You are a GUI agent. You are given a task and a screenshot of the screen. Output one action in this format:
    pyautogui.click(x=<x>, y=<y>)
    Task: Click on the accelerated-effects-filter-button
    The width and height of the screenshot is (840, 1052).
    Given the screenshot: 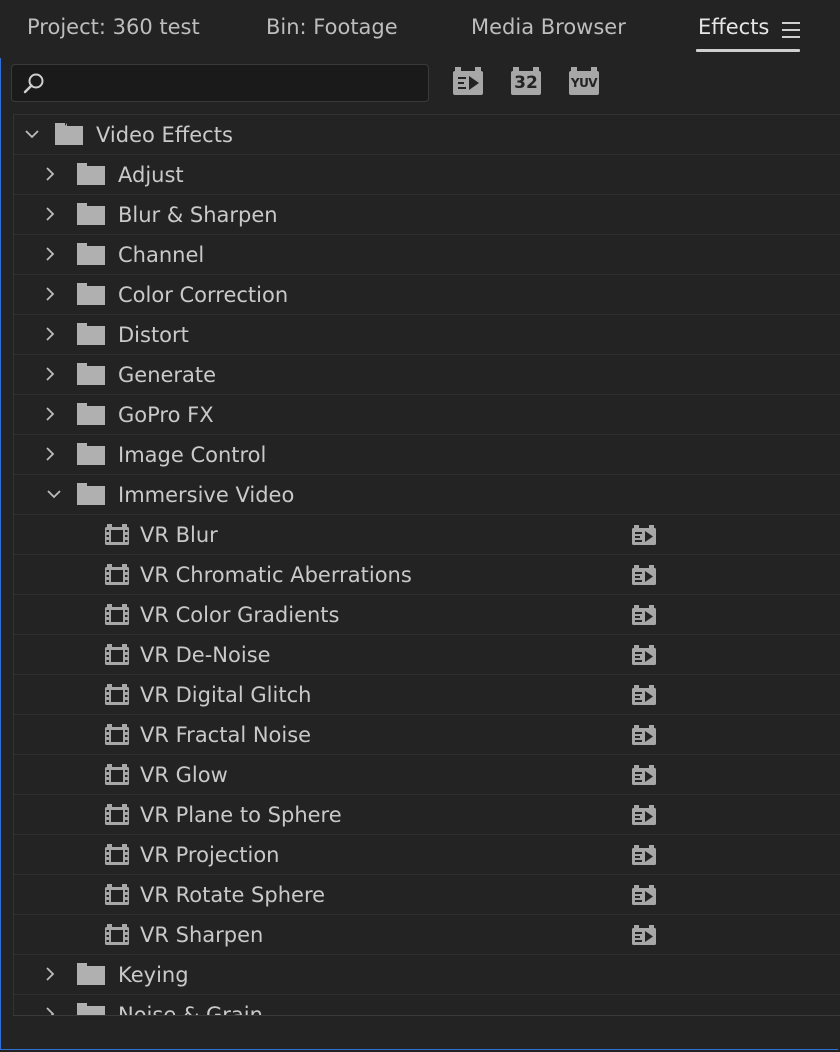 What is the action you would take?
    pyautogui.click(x=468, y=82)
    